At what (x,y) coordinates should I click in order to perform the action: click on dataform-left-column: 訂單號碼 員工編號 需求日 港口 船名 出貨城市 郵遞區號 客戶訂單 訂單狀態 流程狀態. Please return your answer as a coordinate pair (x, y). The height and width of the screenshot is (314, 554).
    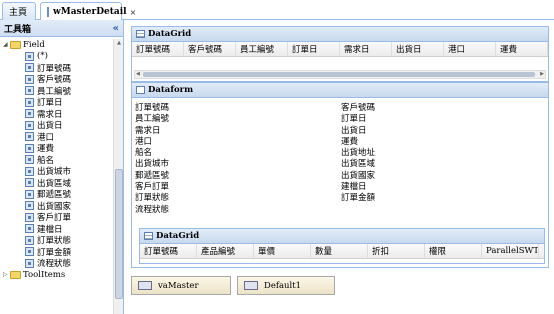
    Looking at the image, I should click on (152, 158).